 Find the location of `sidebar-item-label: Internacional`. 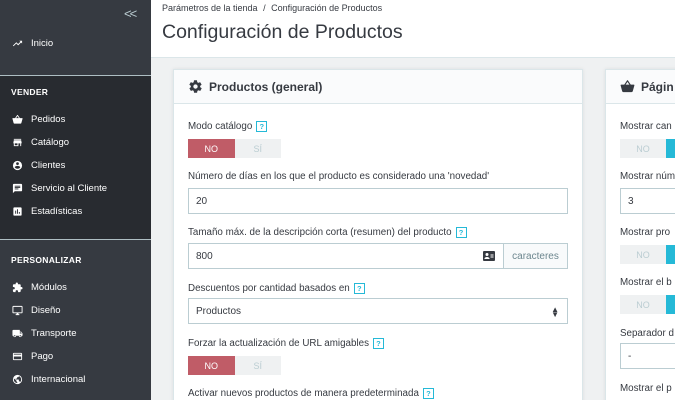

sidebar-item-label: Internacional is located at coordinates (58, 379).